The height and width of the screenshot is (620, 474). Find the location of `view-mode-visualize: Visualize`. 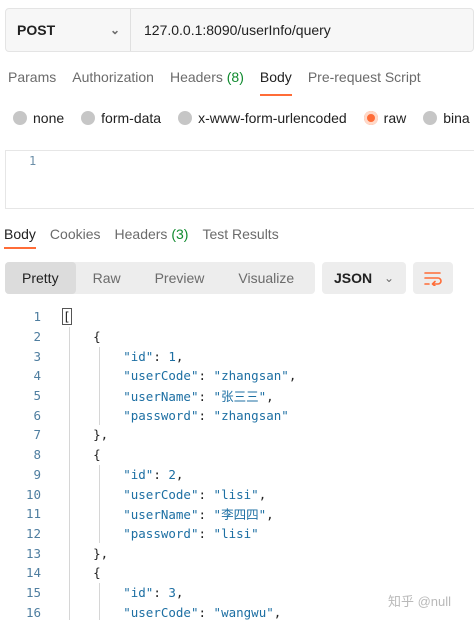

view-mode-visualize: Visualize is located at coordinates (266, 278).